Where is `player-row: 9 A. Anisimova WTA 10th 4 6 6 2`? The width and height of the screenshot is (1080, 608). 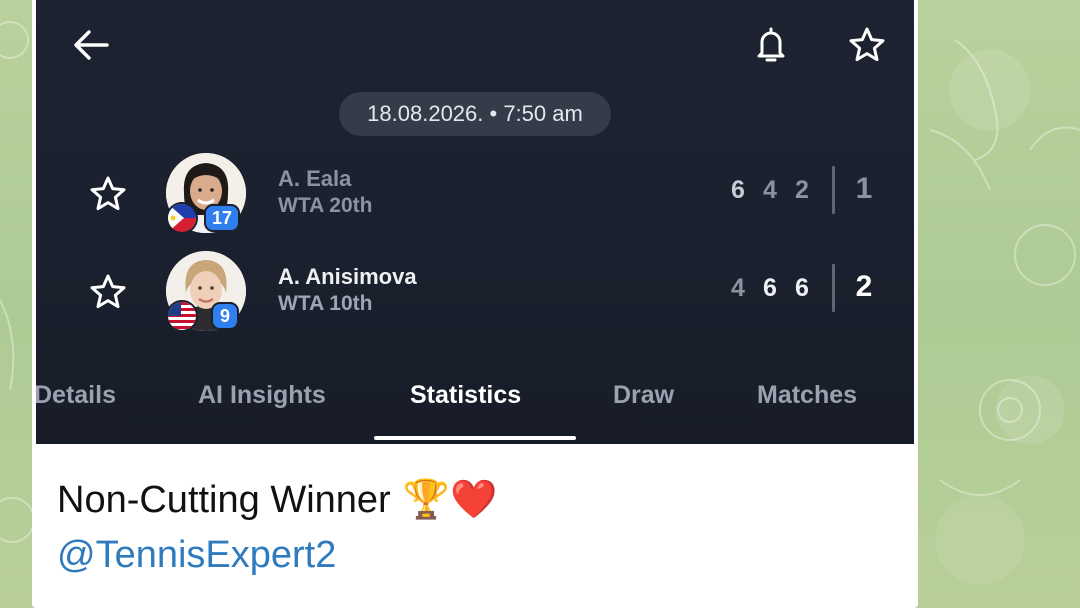 player-row: 9 A. Anisimova WTA 10th 4 6 6 2 is located at coordinates (475, 293).